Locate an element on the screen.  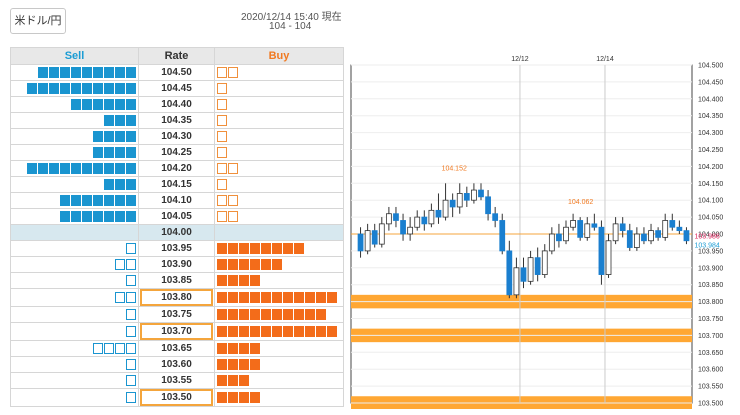
rate-value: 103.70 is located at coordinates (176, 331).